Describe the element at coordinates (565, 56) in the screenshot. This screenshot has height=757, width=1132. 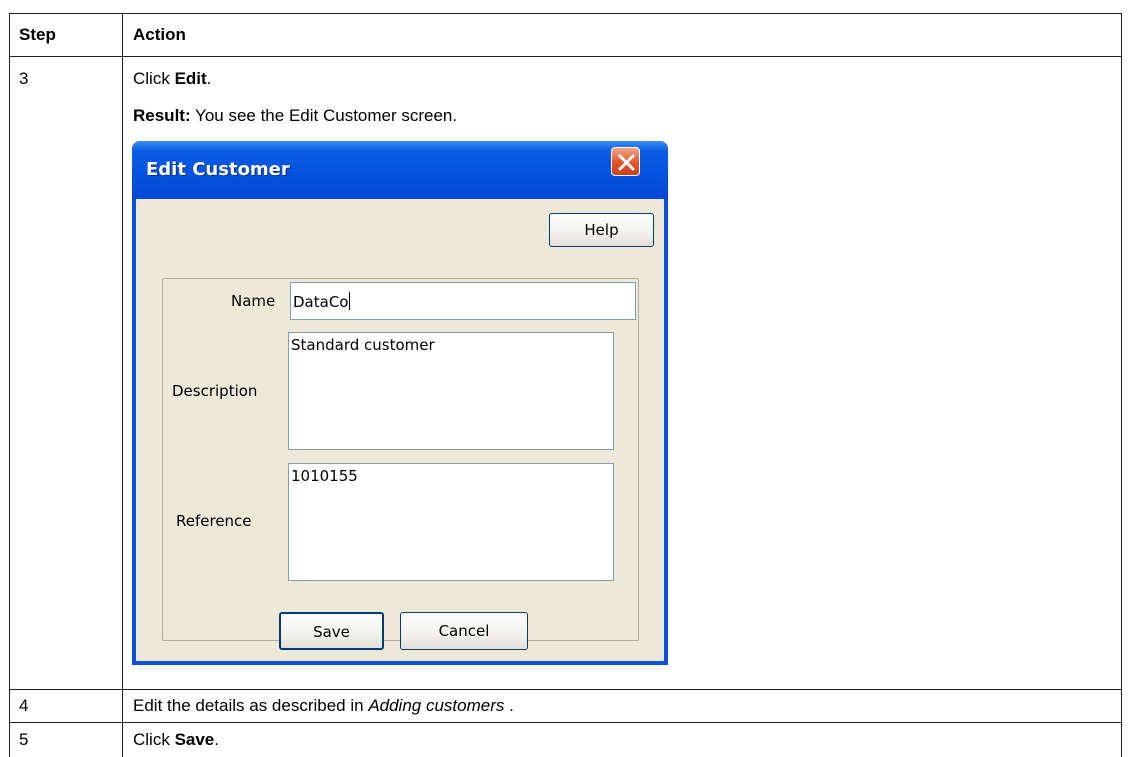
I see `table-header-divider` at that location.